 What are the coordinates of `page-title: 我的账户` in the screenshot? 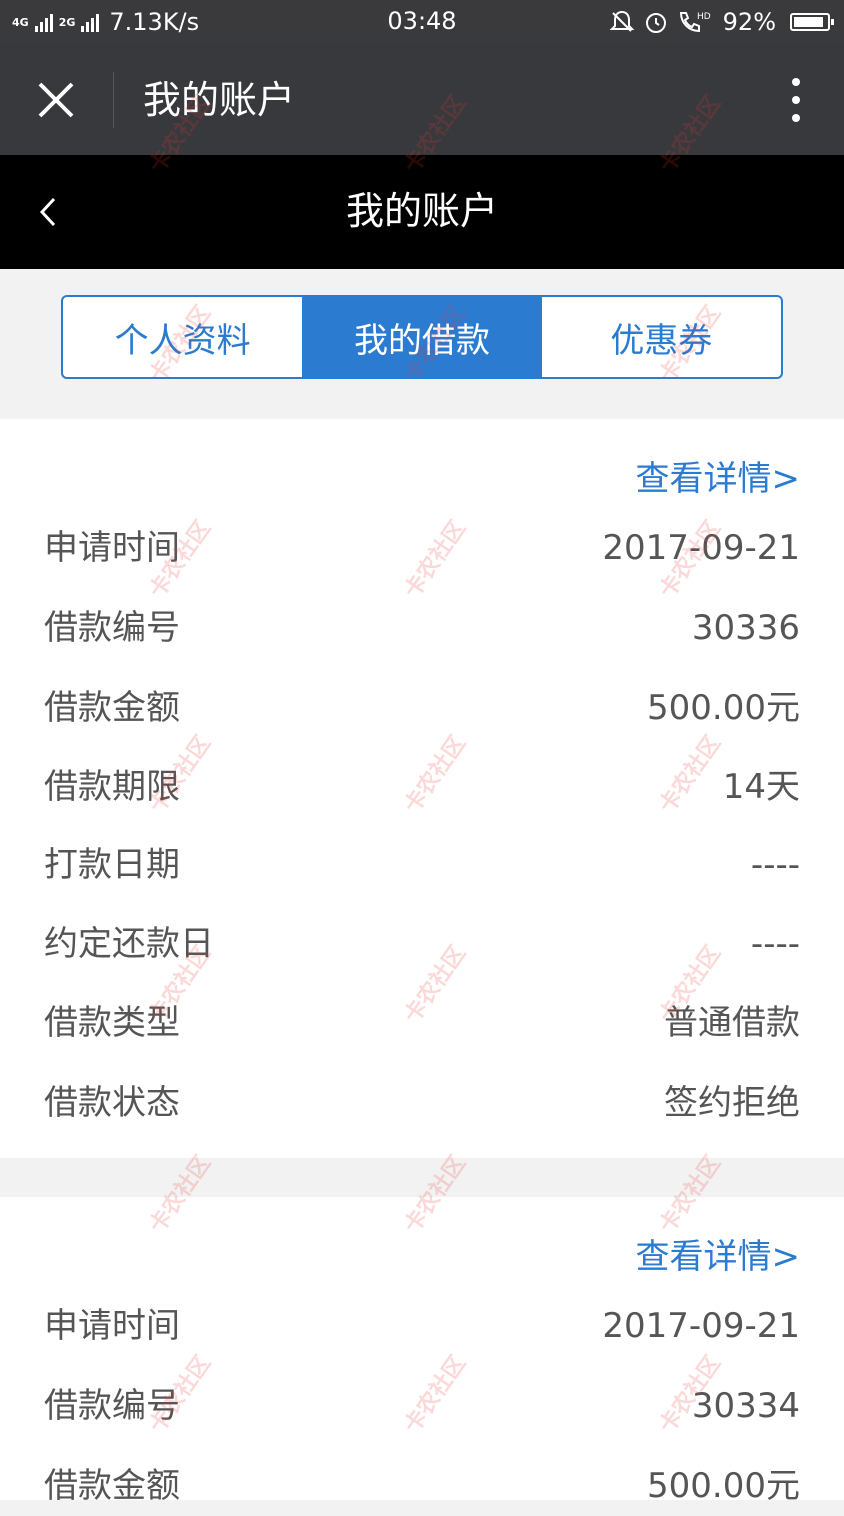 It's located at (421, 211).